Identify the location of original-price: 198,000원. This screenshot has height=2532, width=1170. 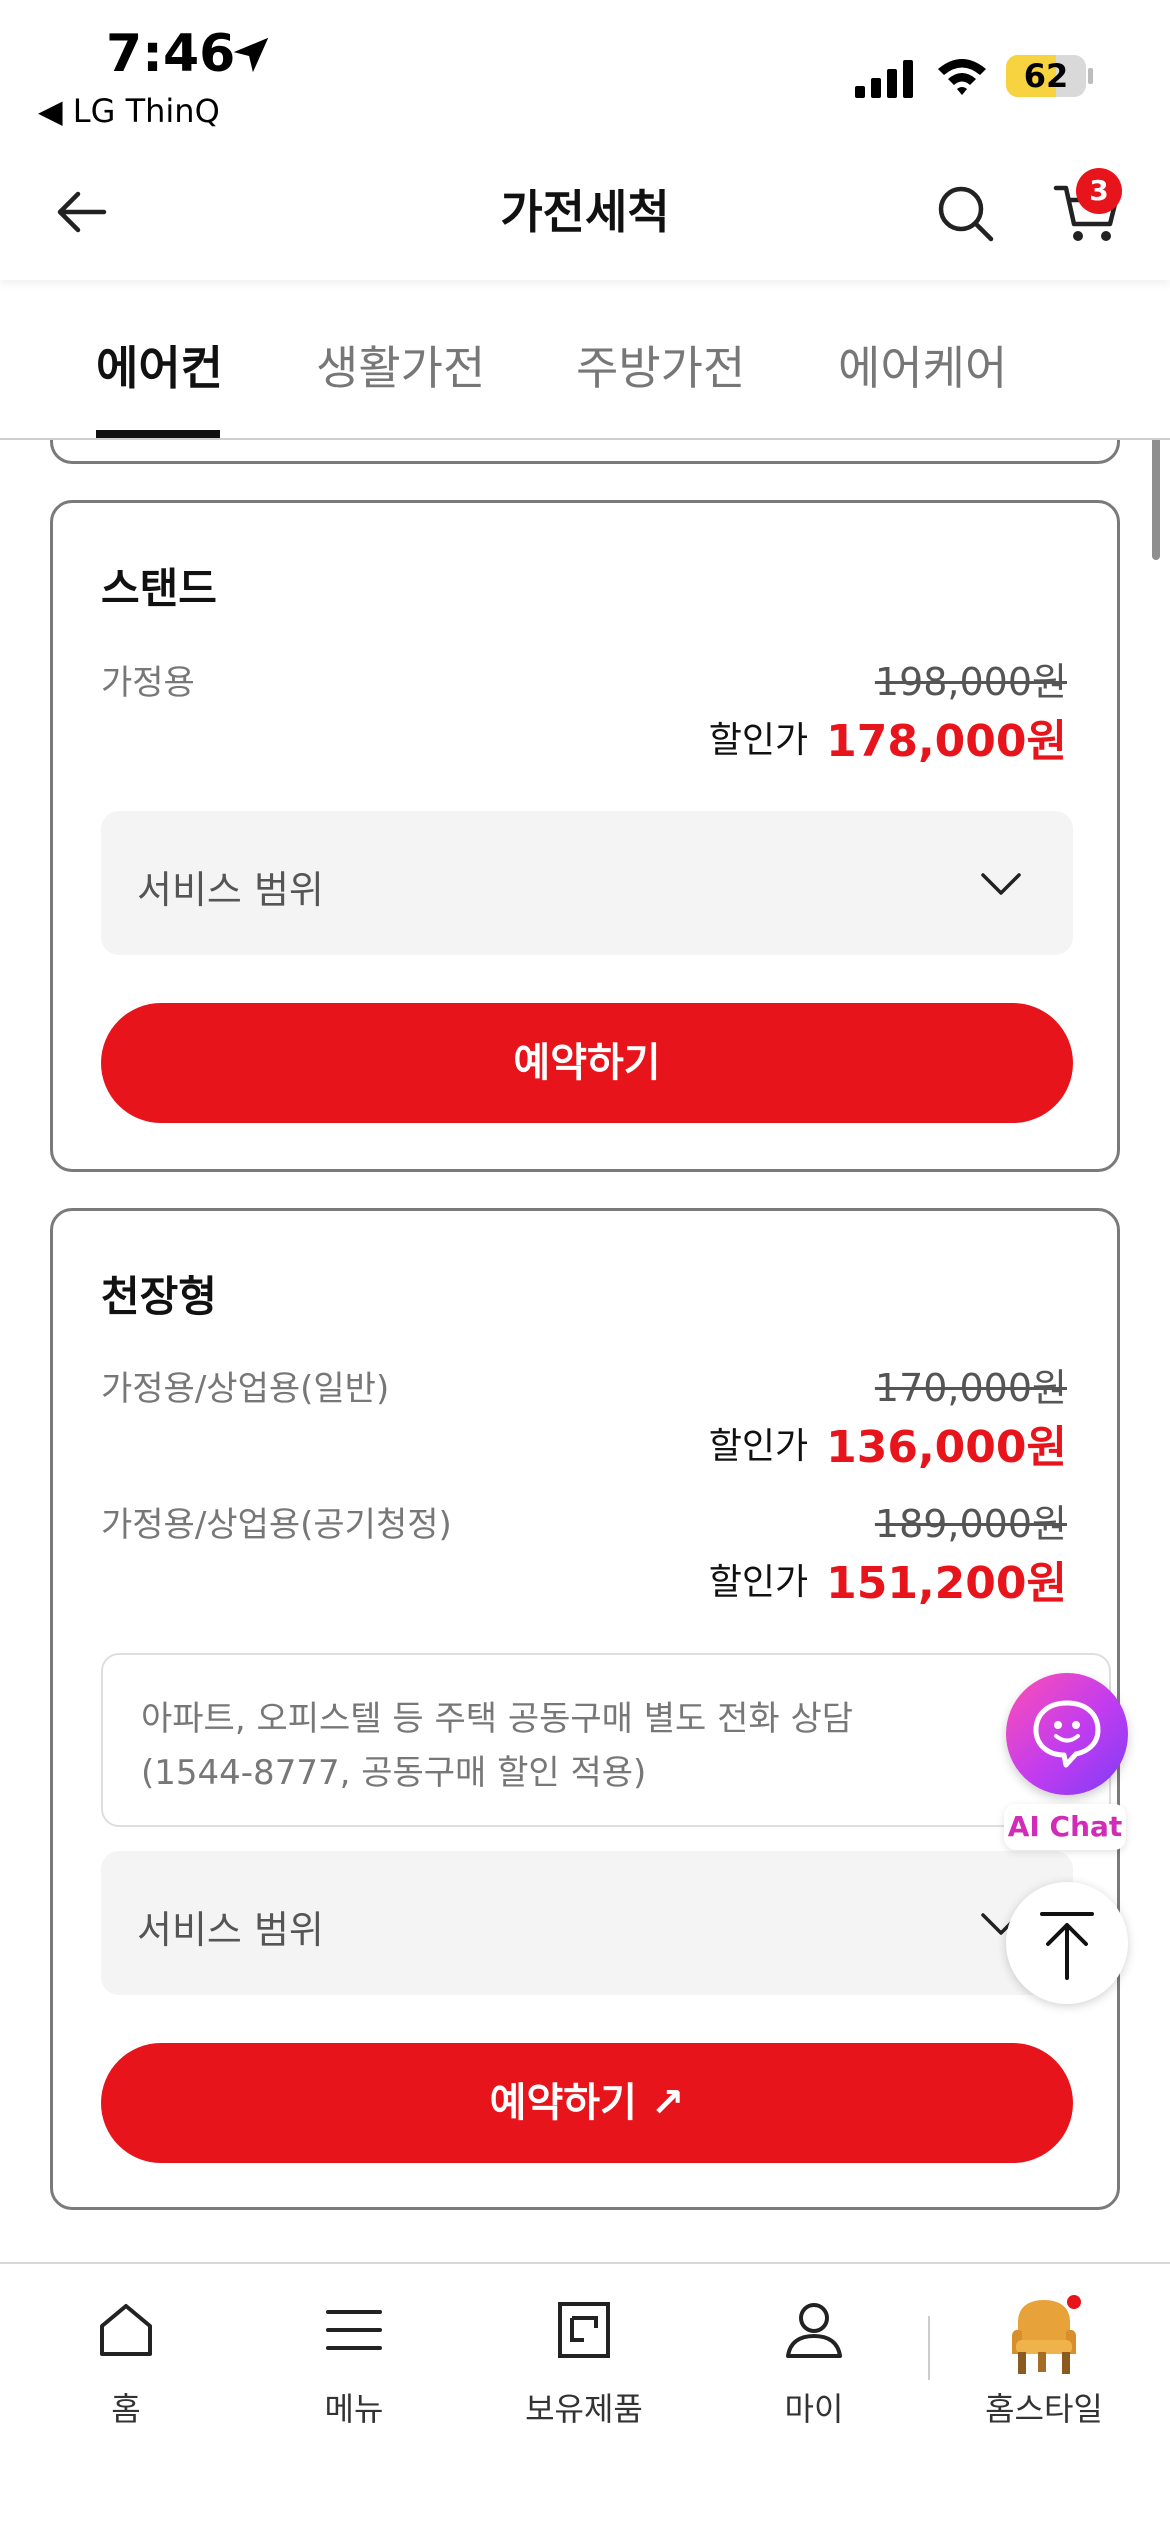
(970, 682).